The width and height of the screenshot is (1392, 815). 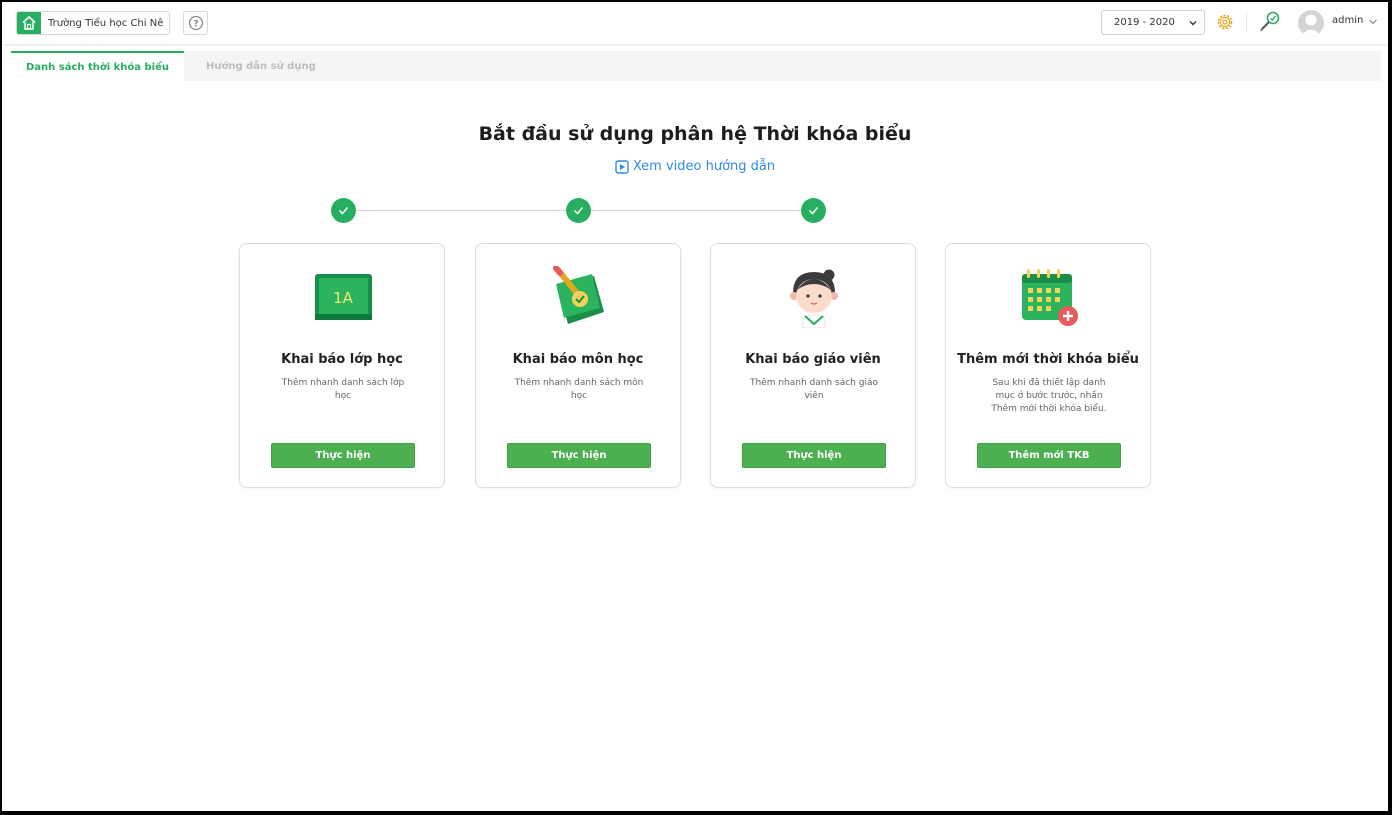 I want to click on step-3-done, so click(x=813, y=210).